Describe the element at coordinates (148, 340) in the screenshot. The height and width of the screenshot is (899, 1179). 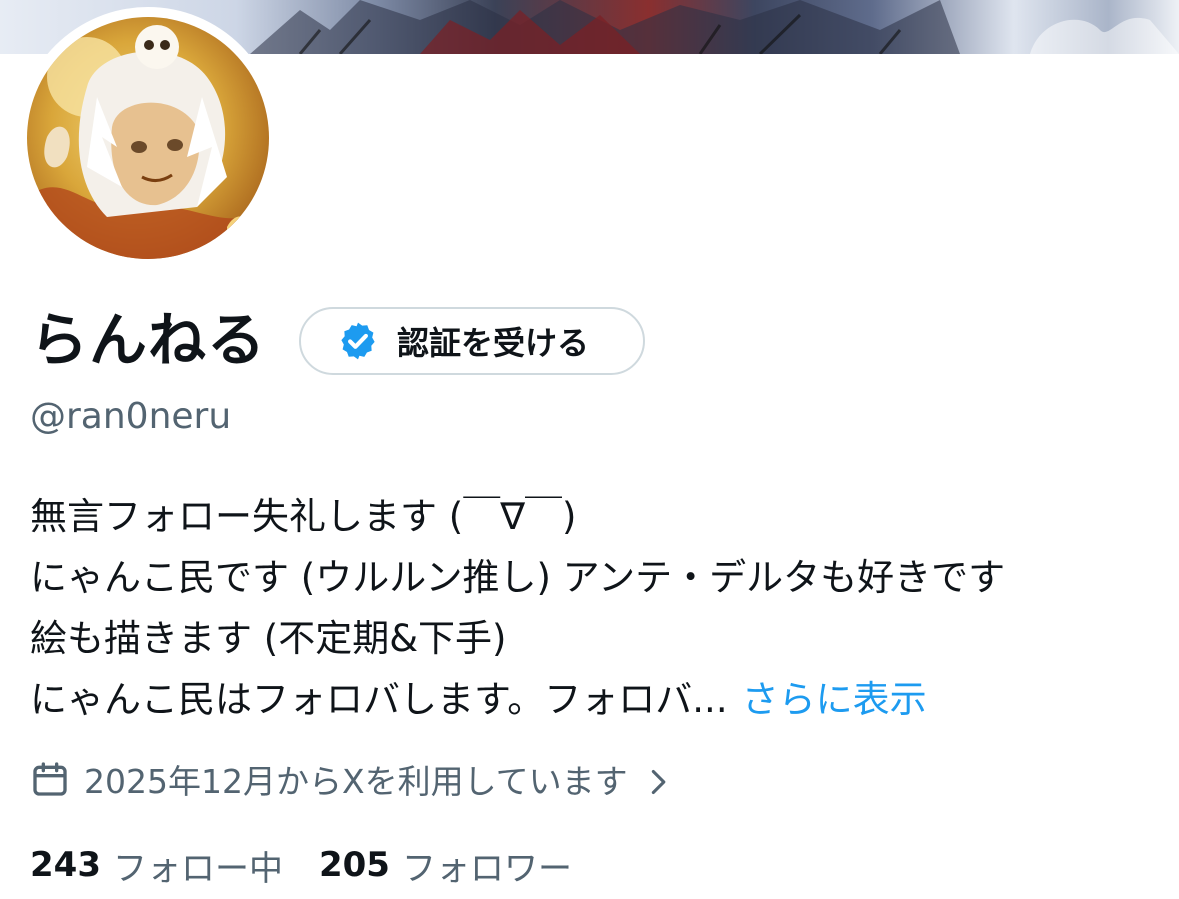
I see `display-name: らんねる` at that location.